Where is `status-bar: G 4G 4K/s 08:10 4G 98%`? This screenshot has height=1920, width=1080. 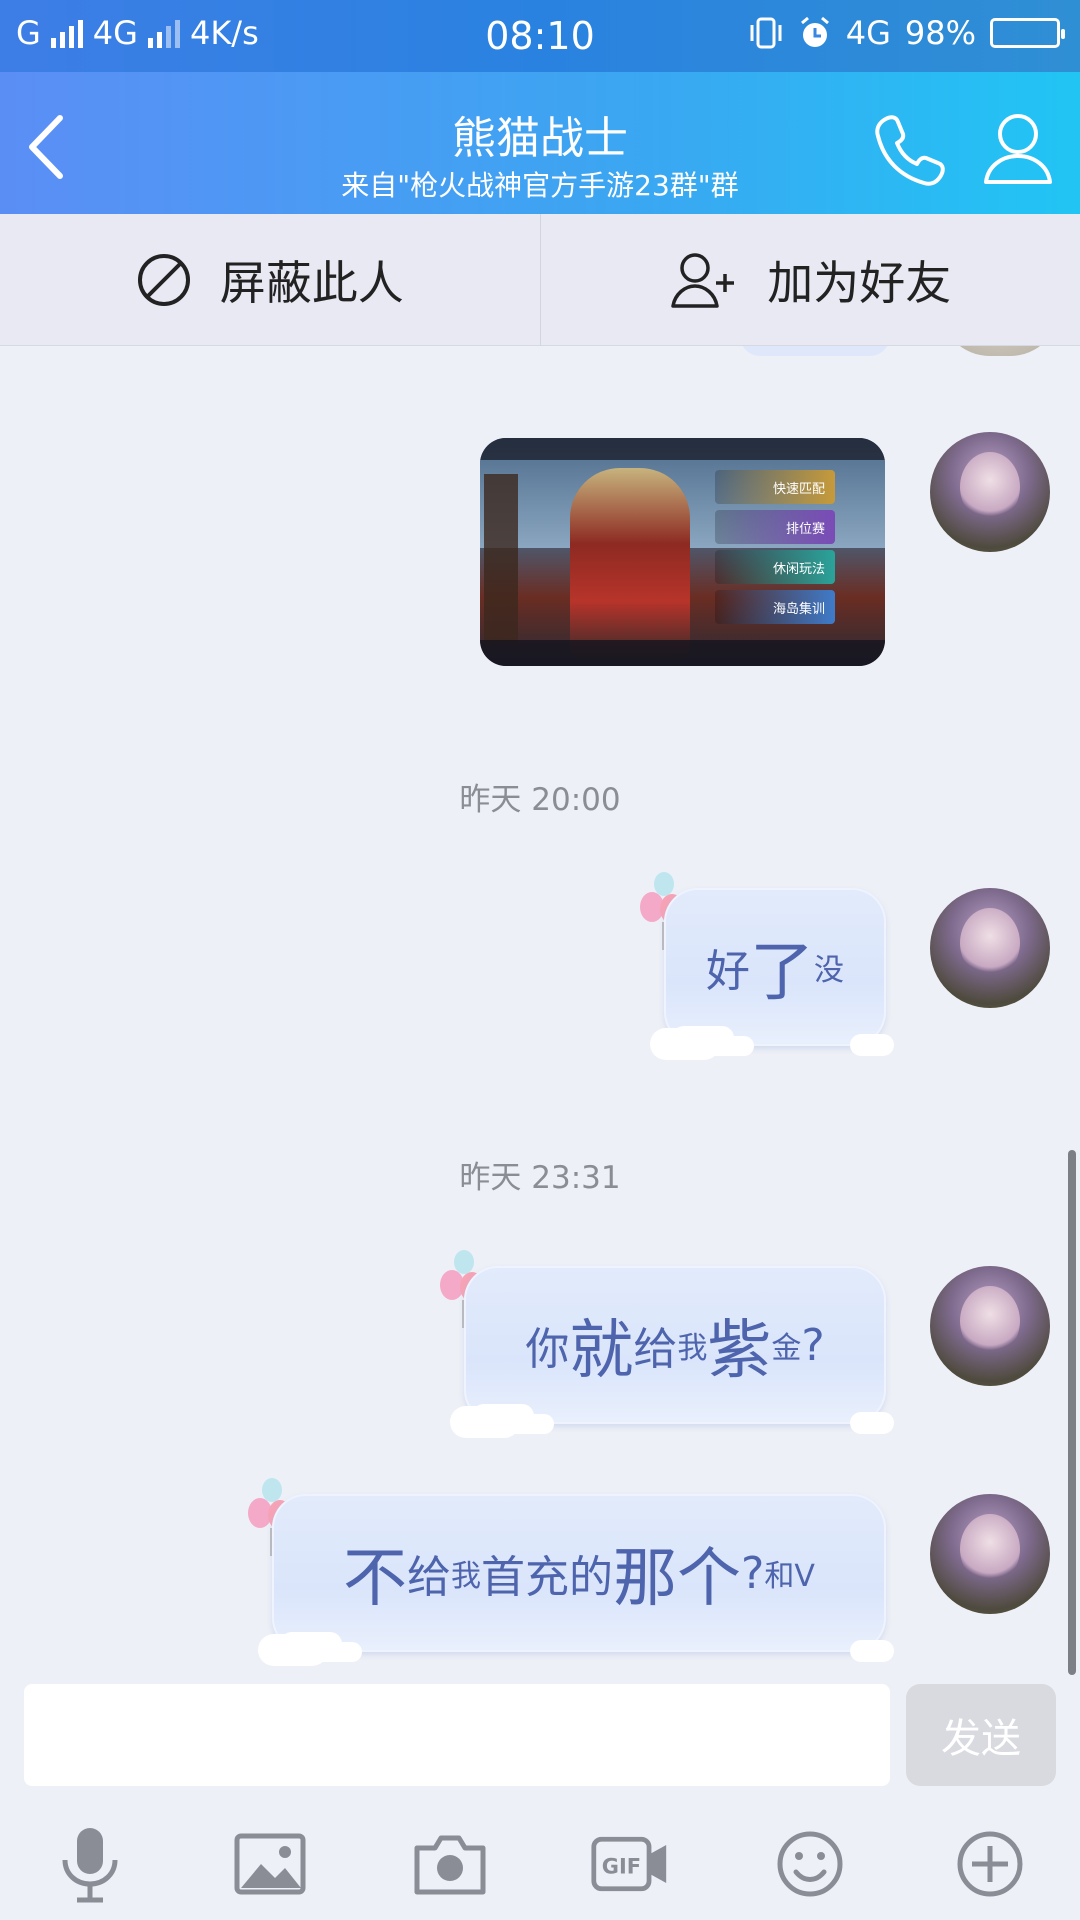 status-bar: G 4G 4K/s 08:10 4G 98% is located at coordinates (540, 36).